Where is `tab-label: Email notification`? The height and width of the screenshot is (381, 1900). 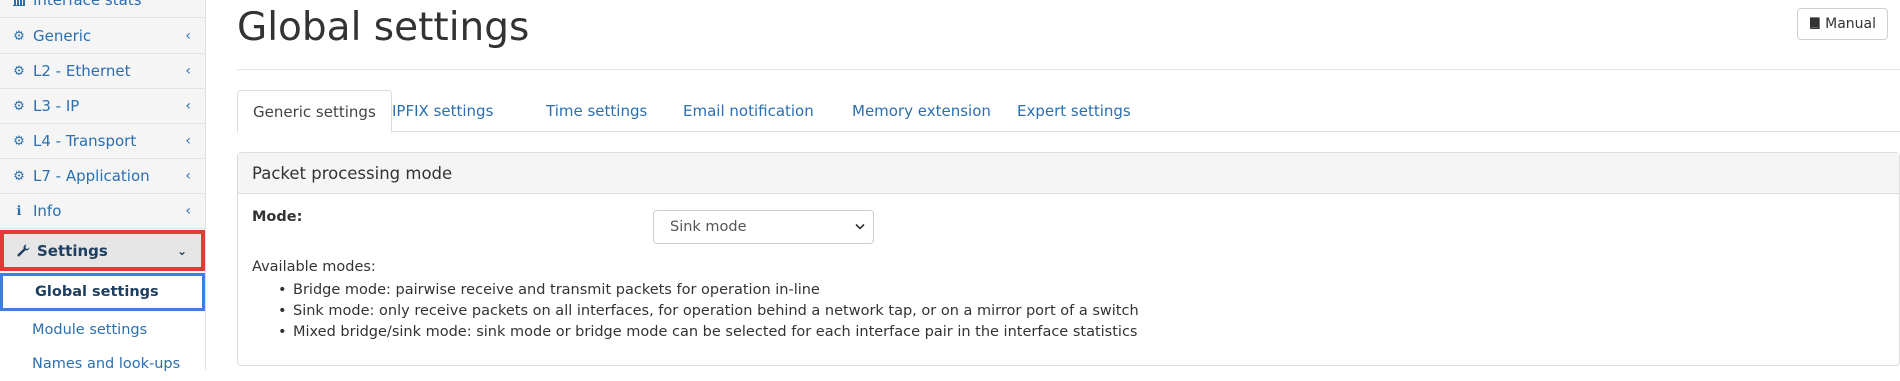
tab-label: Email notification is located at coordinates (748, 111).